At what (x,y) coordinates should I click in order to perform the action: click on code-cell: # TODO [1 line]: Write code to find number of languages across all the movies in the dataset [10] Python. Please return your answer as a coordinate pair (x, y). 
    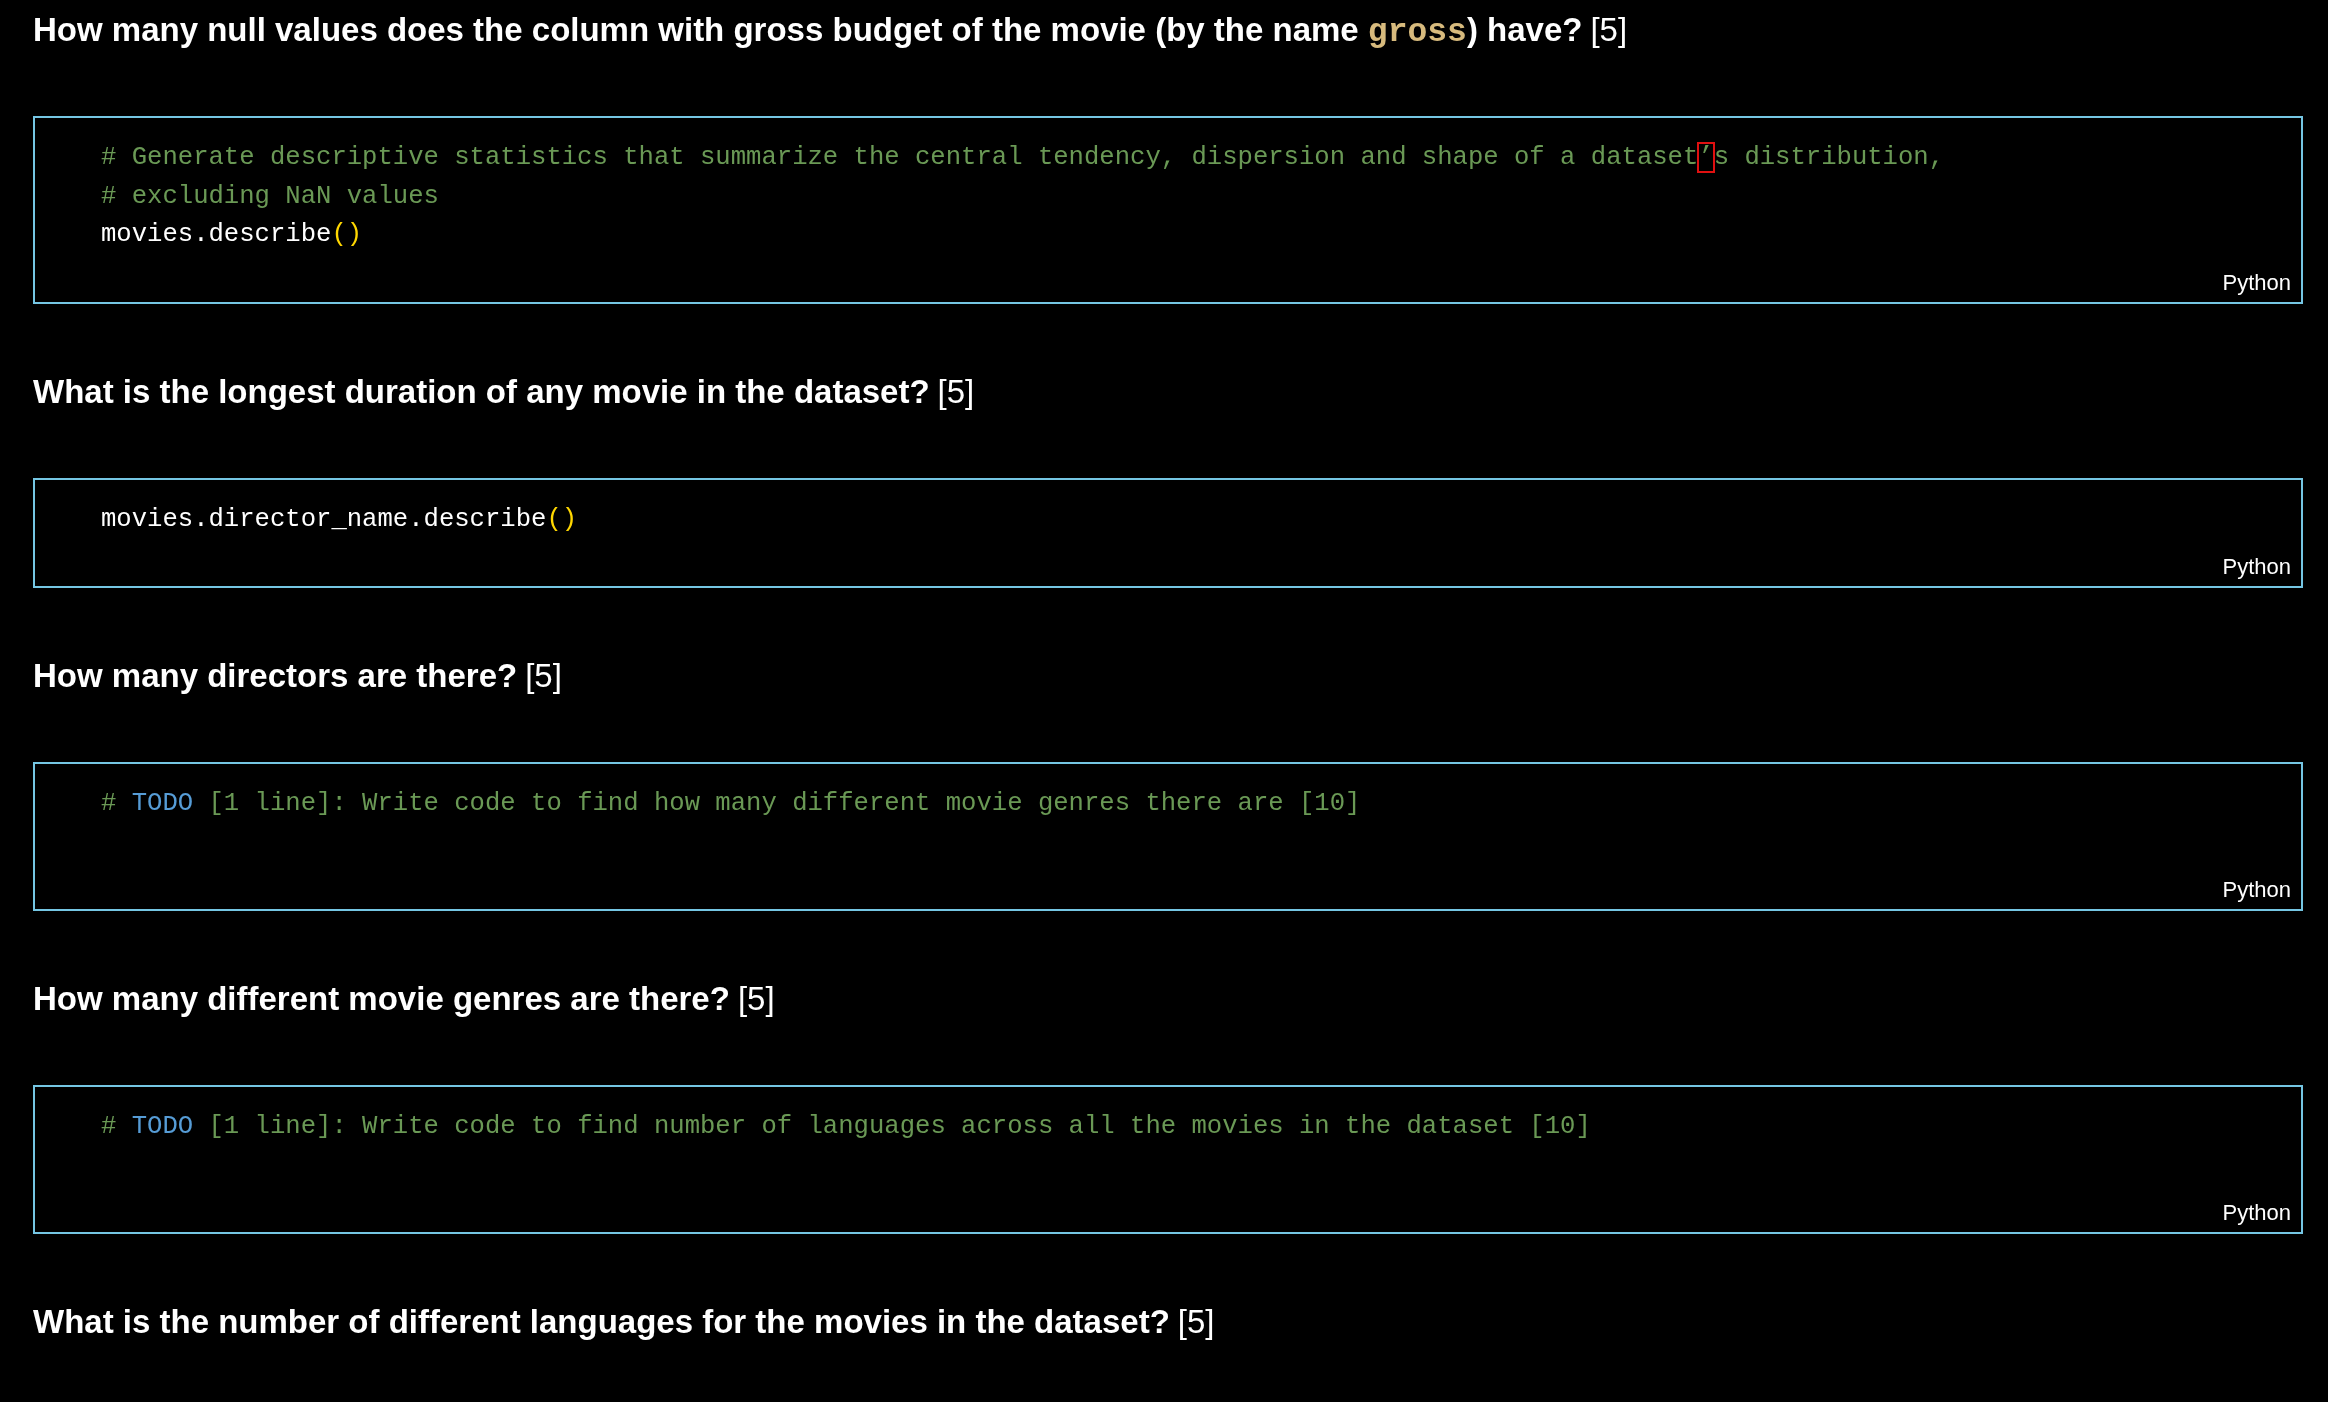
    Looking at the image, I should click on (1168, 1159).